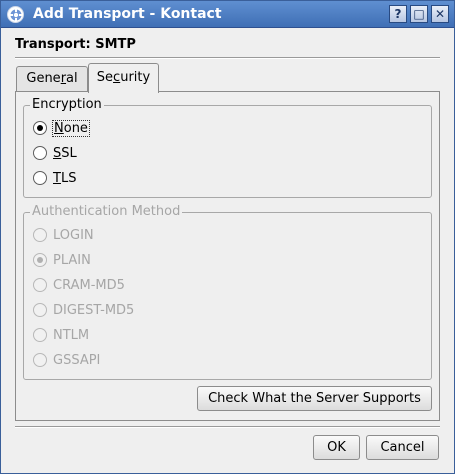 This screenshot has height=474, width=455. I want to click on tab-security: Security, so click(123, 78).